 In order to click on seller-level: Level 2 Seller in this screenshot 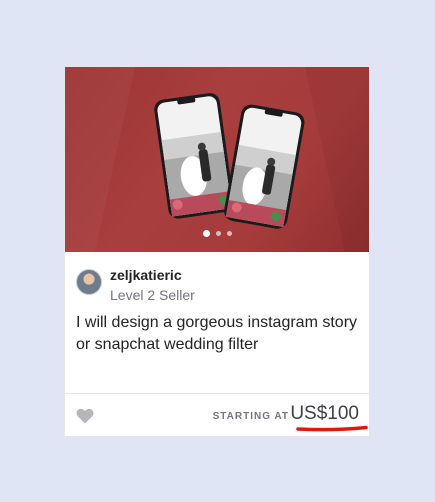, I will do `click(152, 295)`.